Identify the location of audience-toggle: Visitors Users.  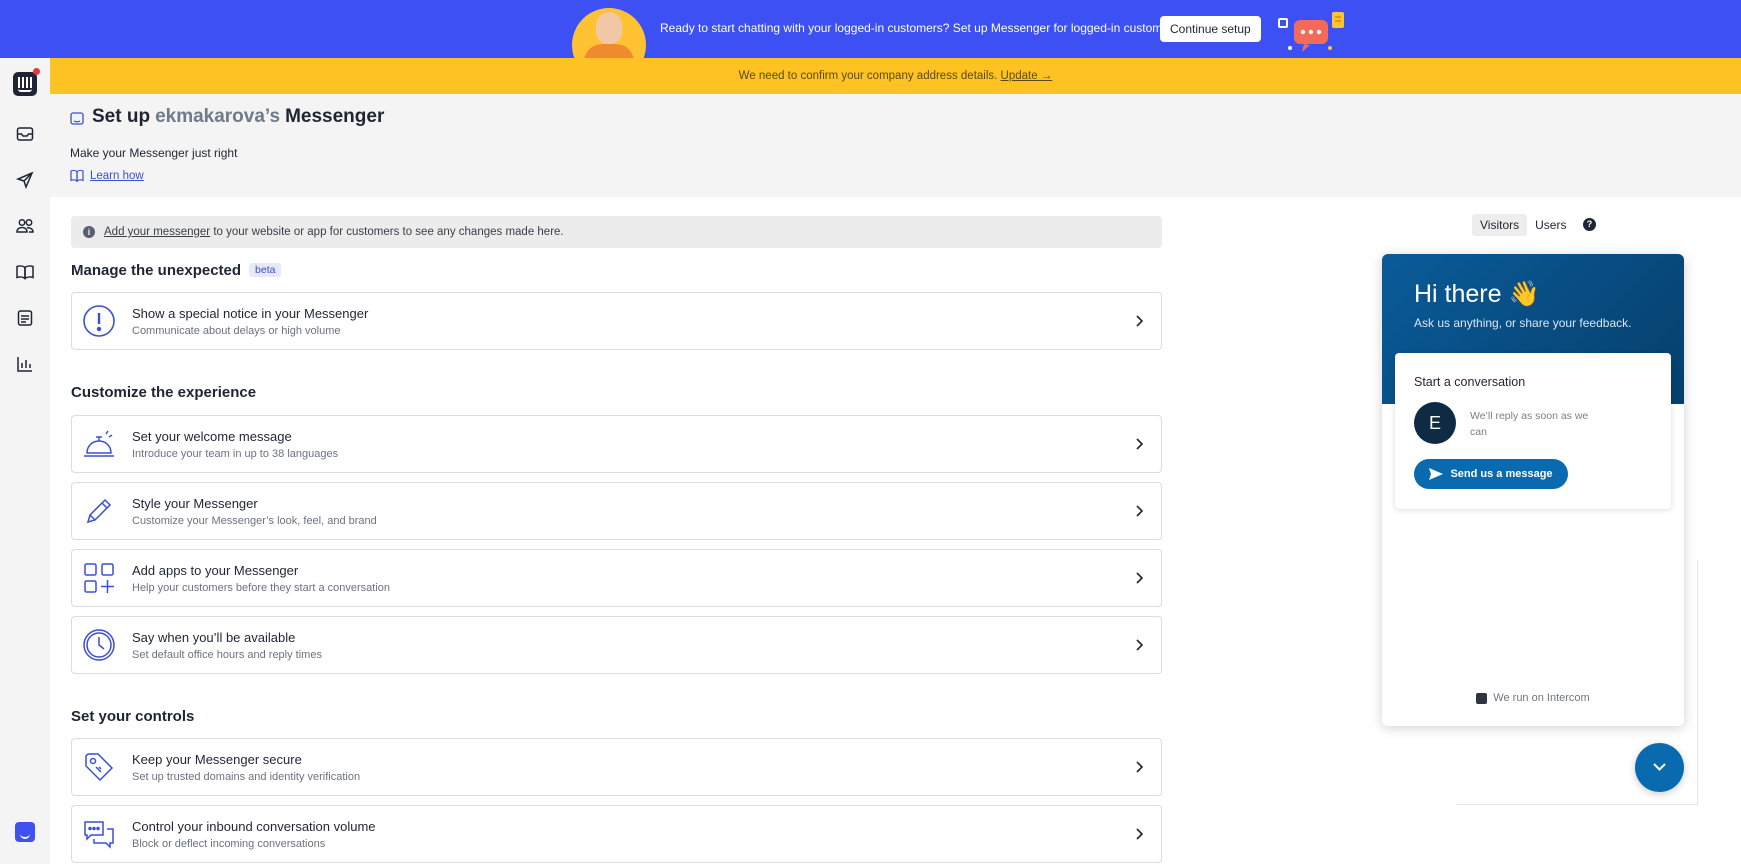
(1523, 225).